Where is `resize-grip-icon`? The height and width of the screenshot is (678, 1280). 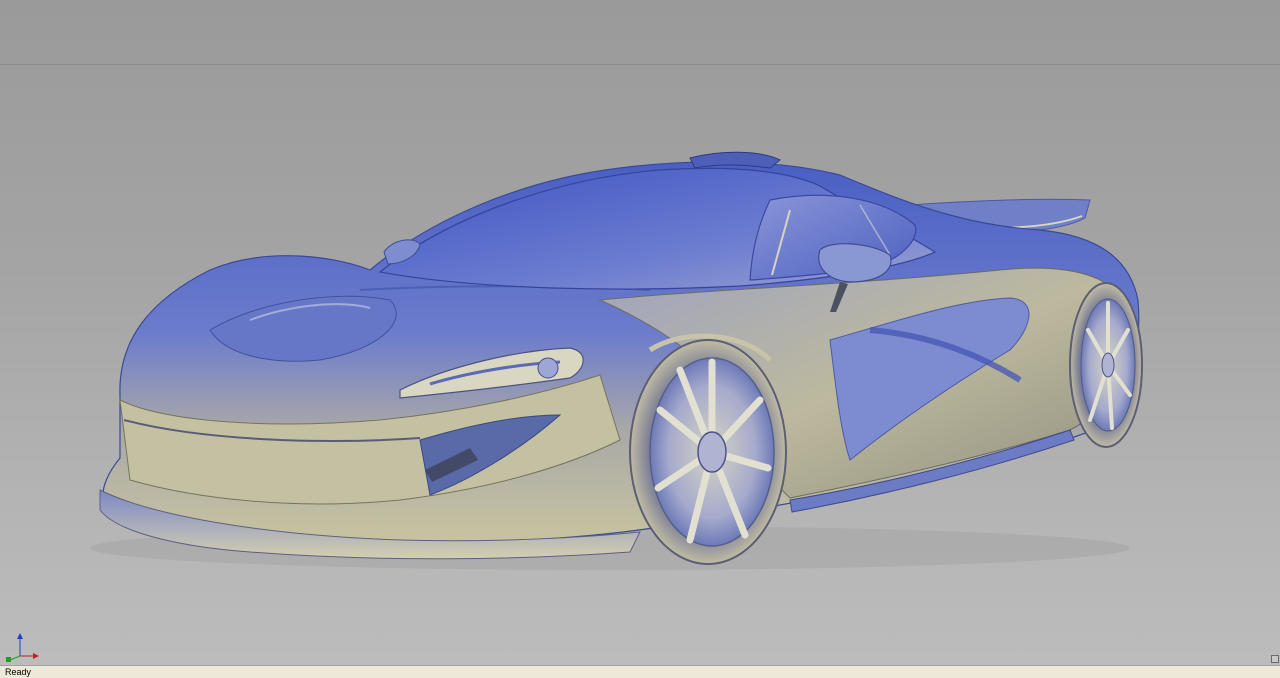 resize-grip-icon is located at coordinates (1275, 659).